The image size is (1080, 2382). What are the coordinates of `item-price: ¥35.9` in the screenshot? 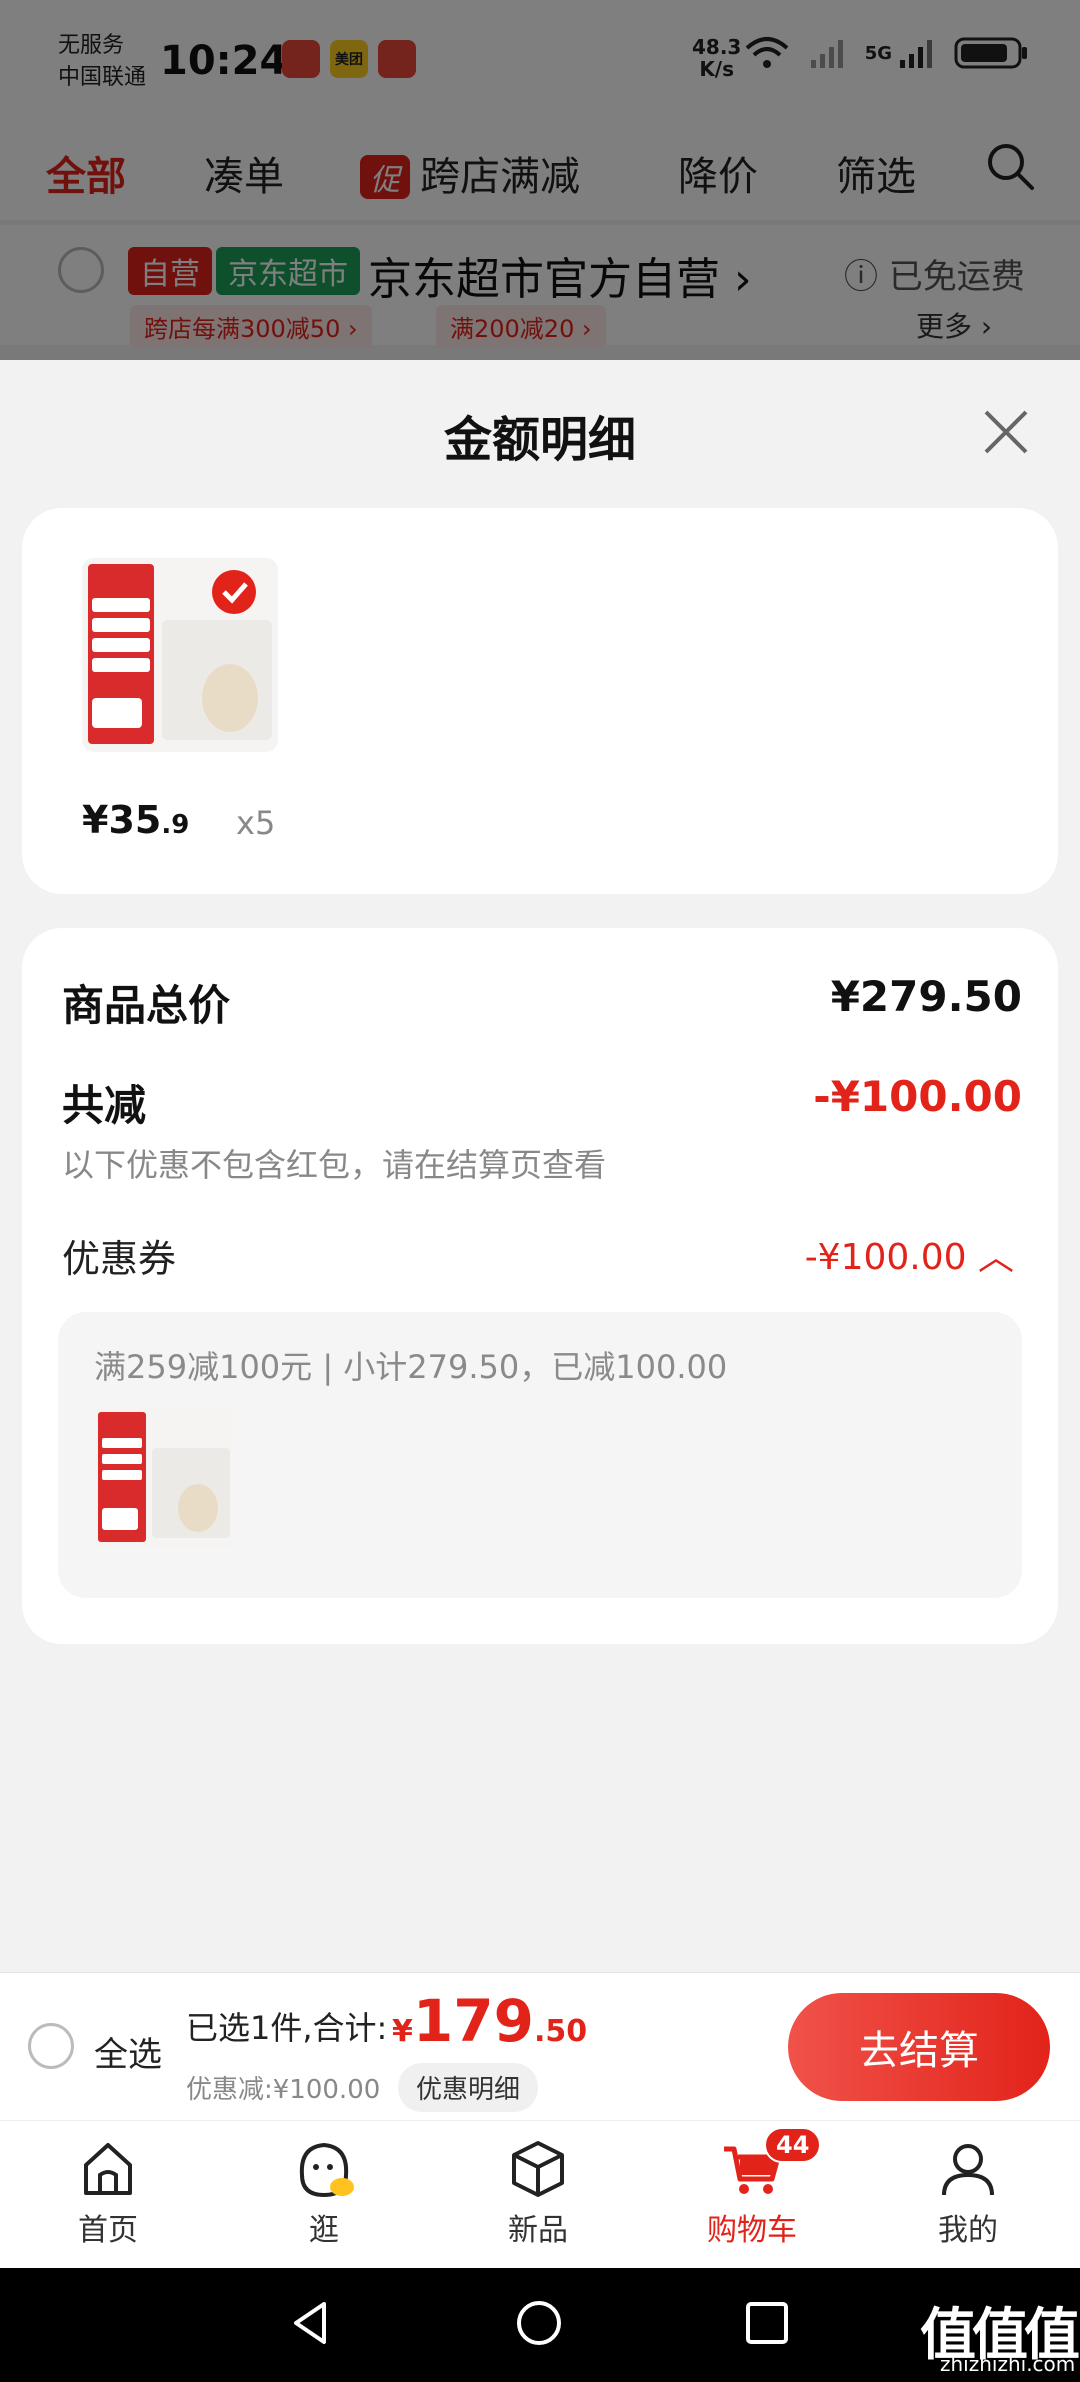 It's located at (135, 820).